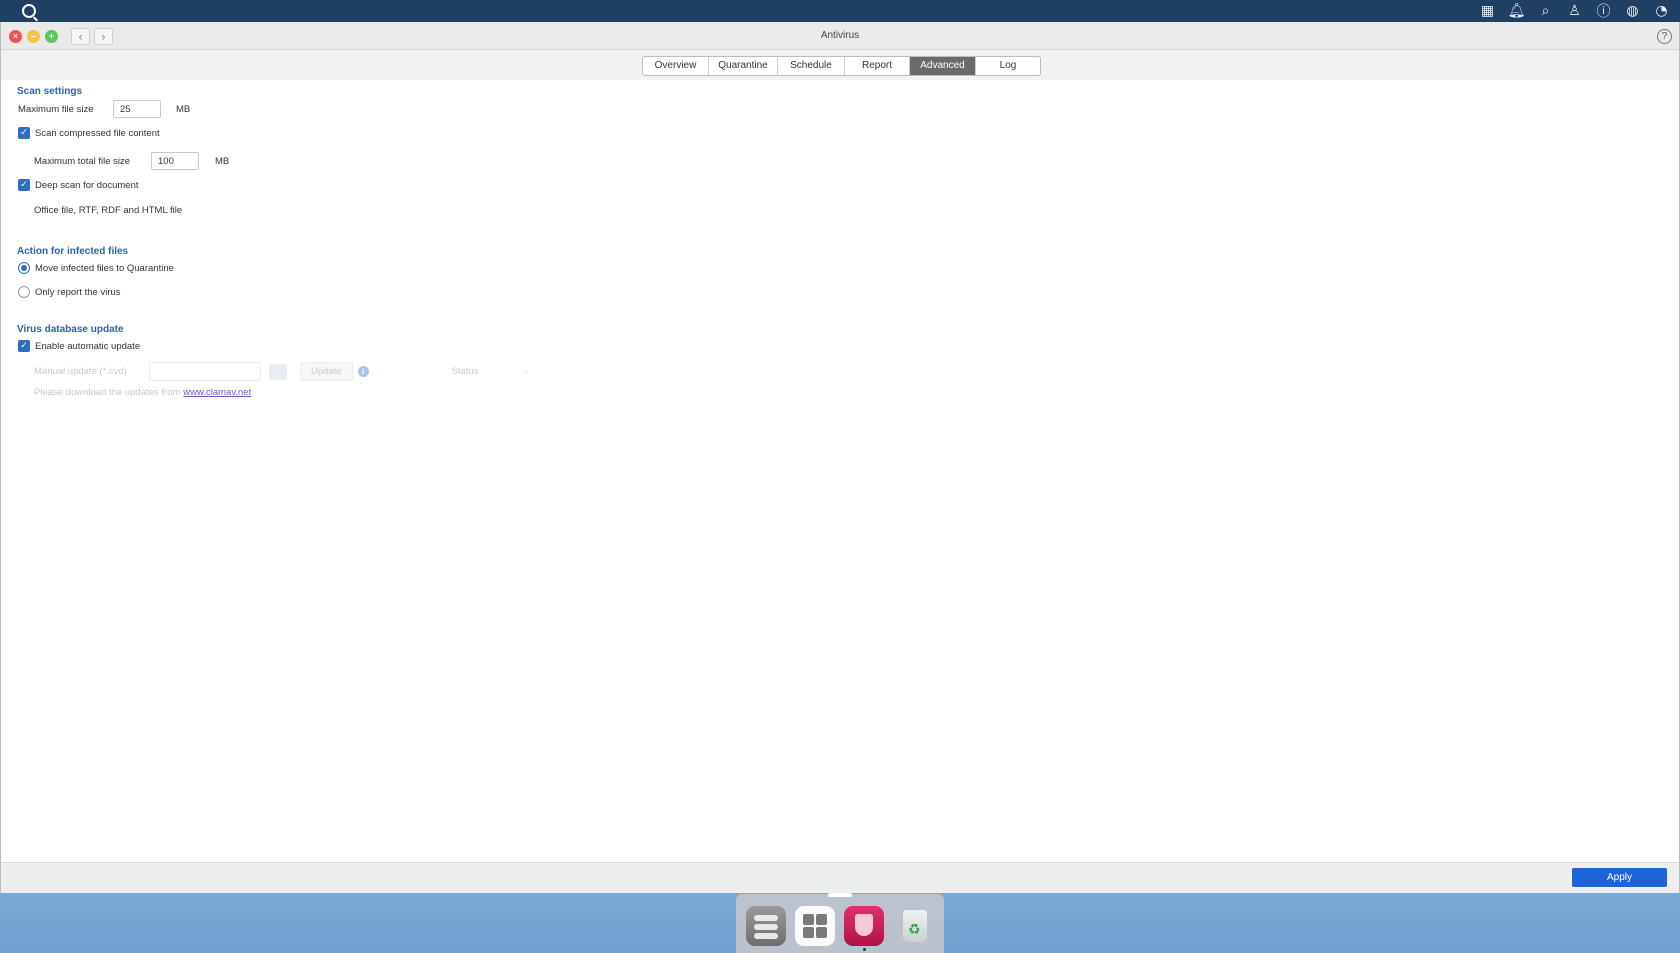  What do you see at coordinates (1545, 11) in the screenshot?
I see `search-icon: ⌕` at bounding box center [1545, 11].